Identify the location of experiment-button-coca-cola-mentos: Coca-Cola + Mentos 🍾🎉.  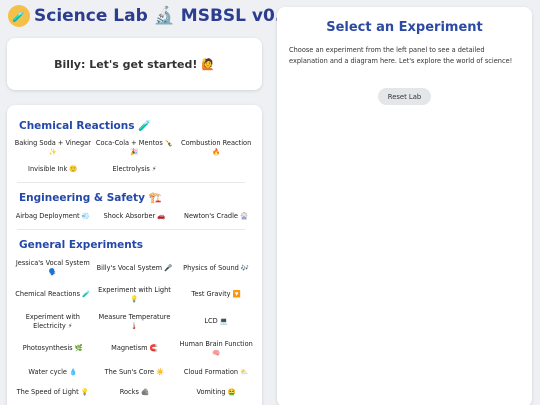
(135, 148).